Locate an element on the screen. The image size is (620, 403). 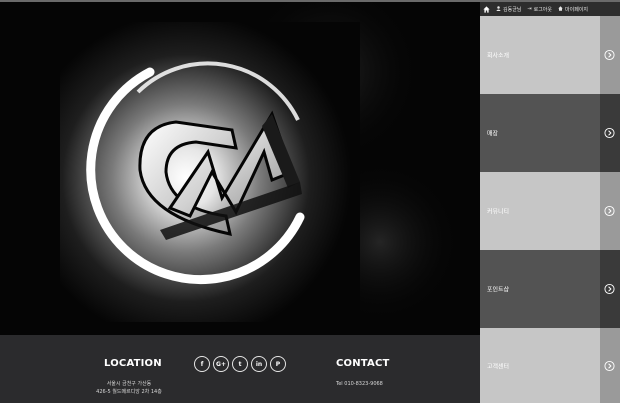
contact-tel: Tel 010-8323-9068 is located at coordinates (359, 384).